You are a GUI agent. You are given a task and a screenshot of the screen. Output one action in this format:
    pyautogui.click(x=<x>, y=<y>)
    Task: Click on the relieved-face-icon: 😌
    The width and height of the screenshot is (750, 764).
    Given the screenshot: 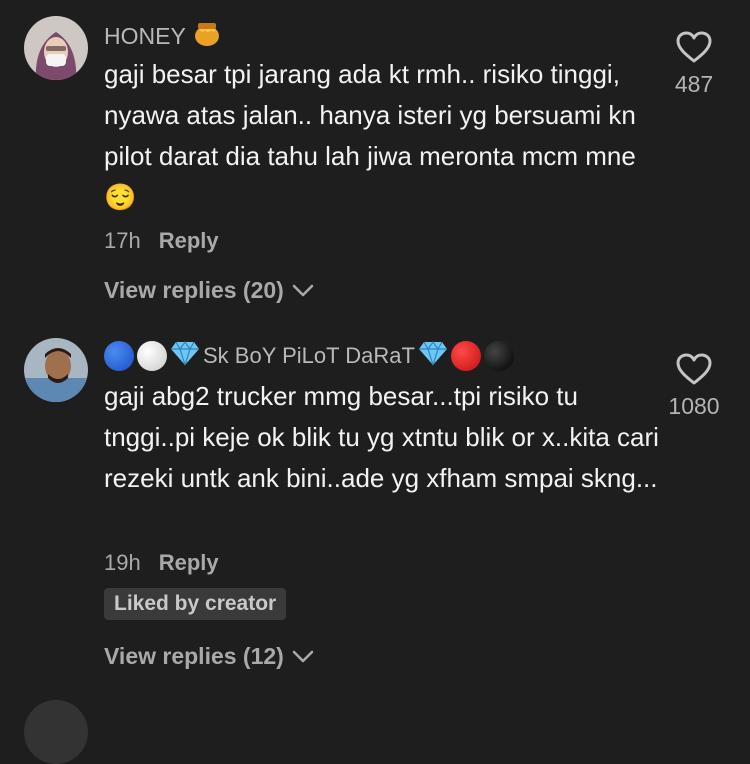 What is the action you would take?
    pyautogui.click(x=120, y=197)
    